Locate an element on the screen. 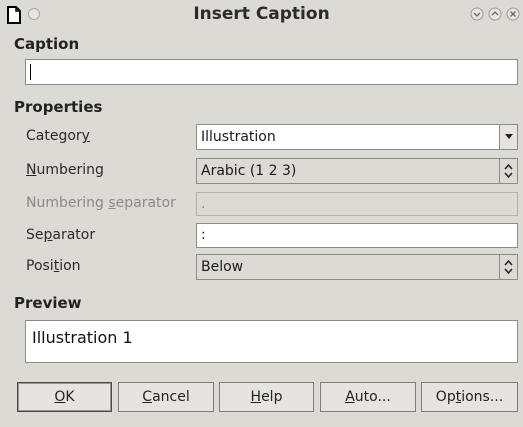 Image resolution: width=523 pixels, height=427 pixels. properties-section-label: Properties is located at coordinates (58, 107).